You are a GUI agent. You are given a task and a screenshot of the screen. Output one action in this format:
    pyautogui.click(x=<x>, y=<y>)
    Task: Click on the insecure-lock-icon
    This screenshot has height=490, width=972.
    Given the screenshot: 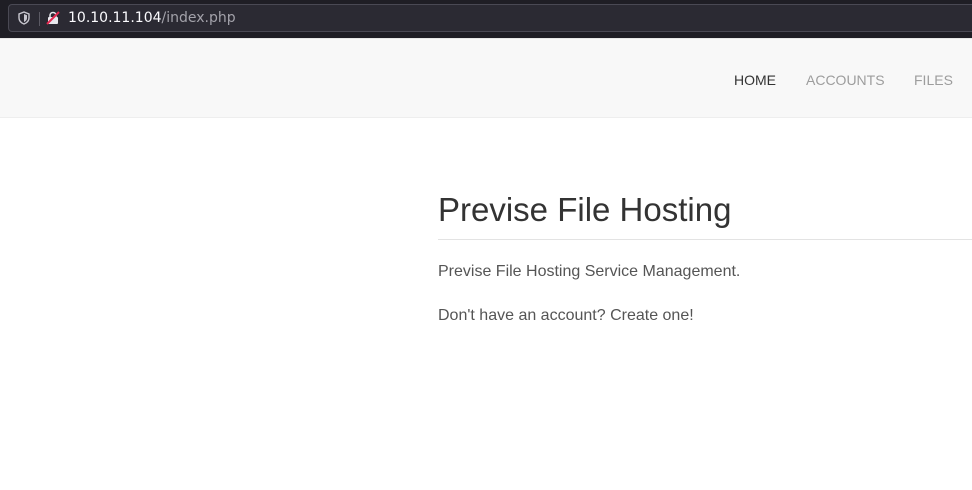 What is the action you would take?
    pyautogui.click(x=53, y=18)
    